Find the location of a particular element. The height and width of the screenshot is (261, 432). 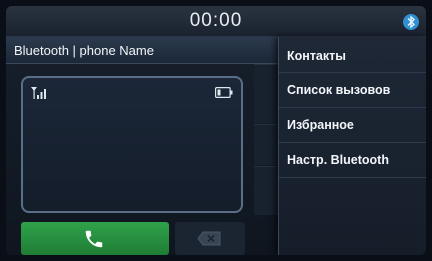

menu-item-contacts: Контакты is located at coordinates (352, 55).